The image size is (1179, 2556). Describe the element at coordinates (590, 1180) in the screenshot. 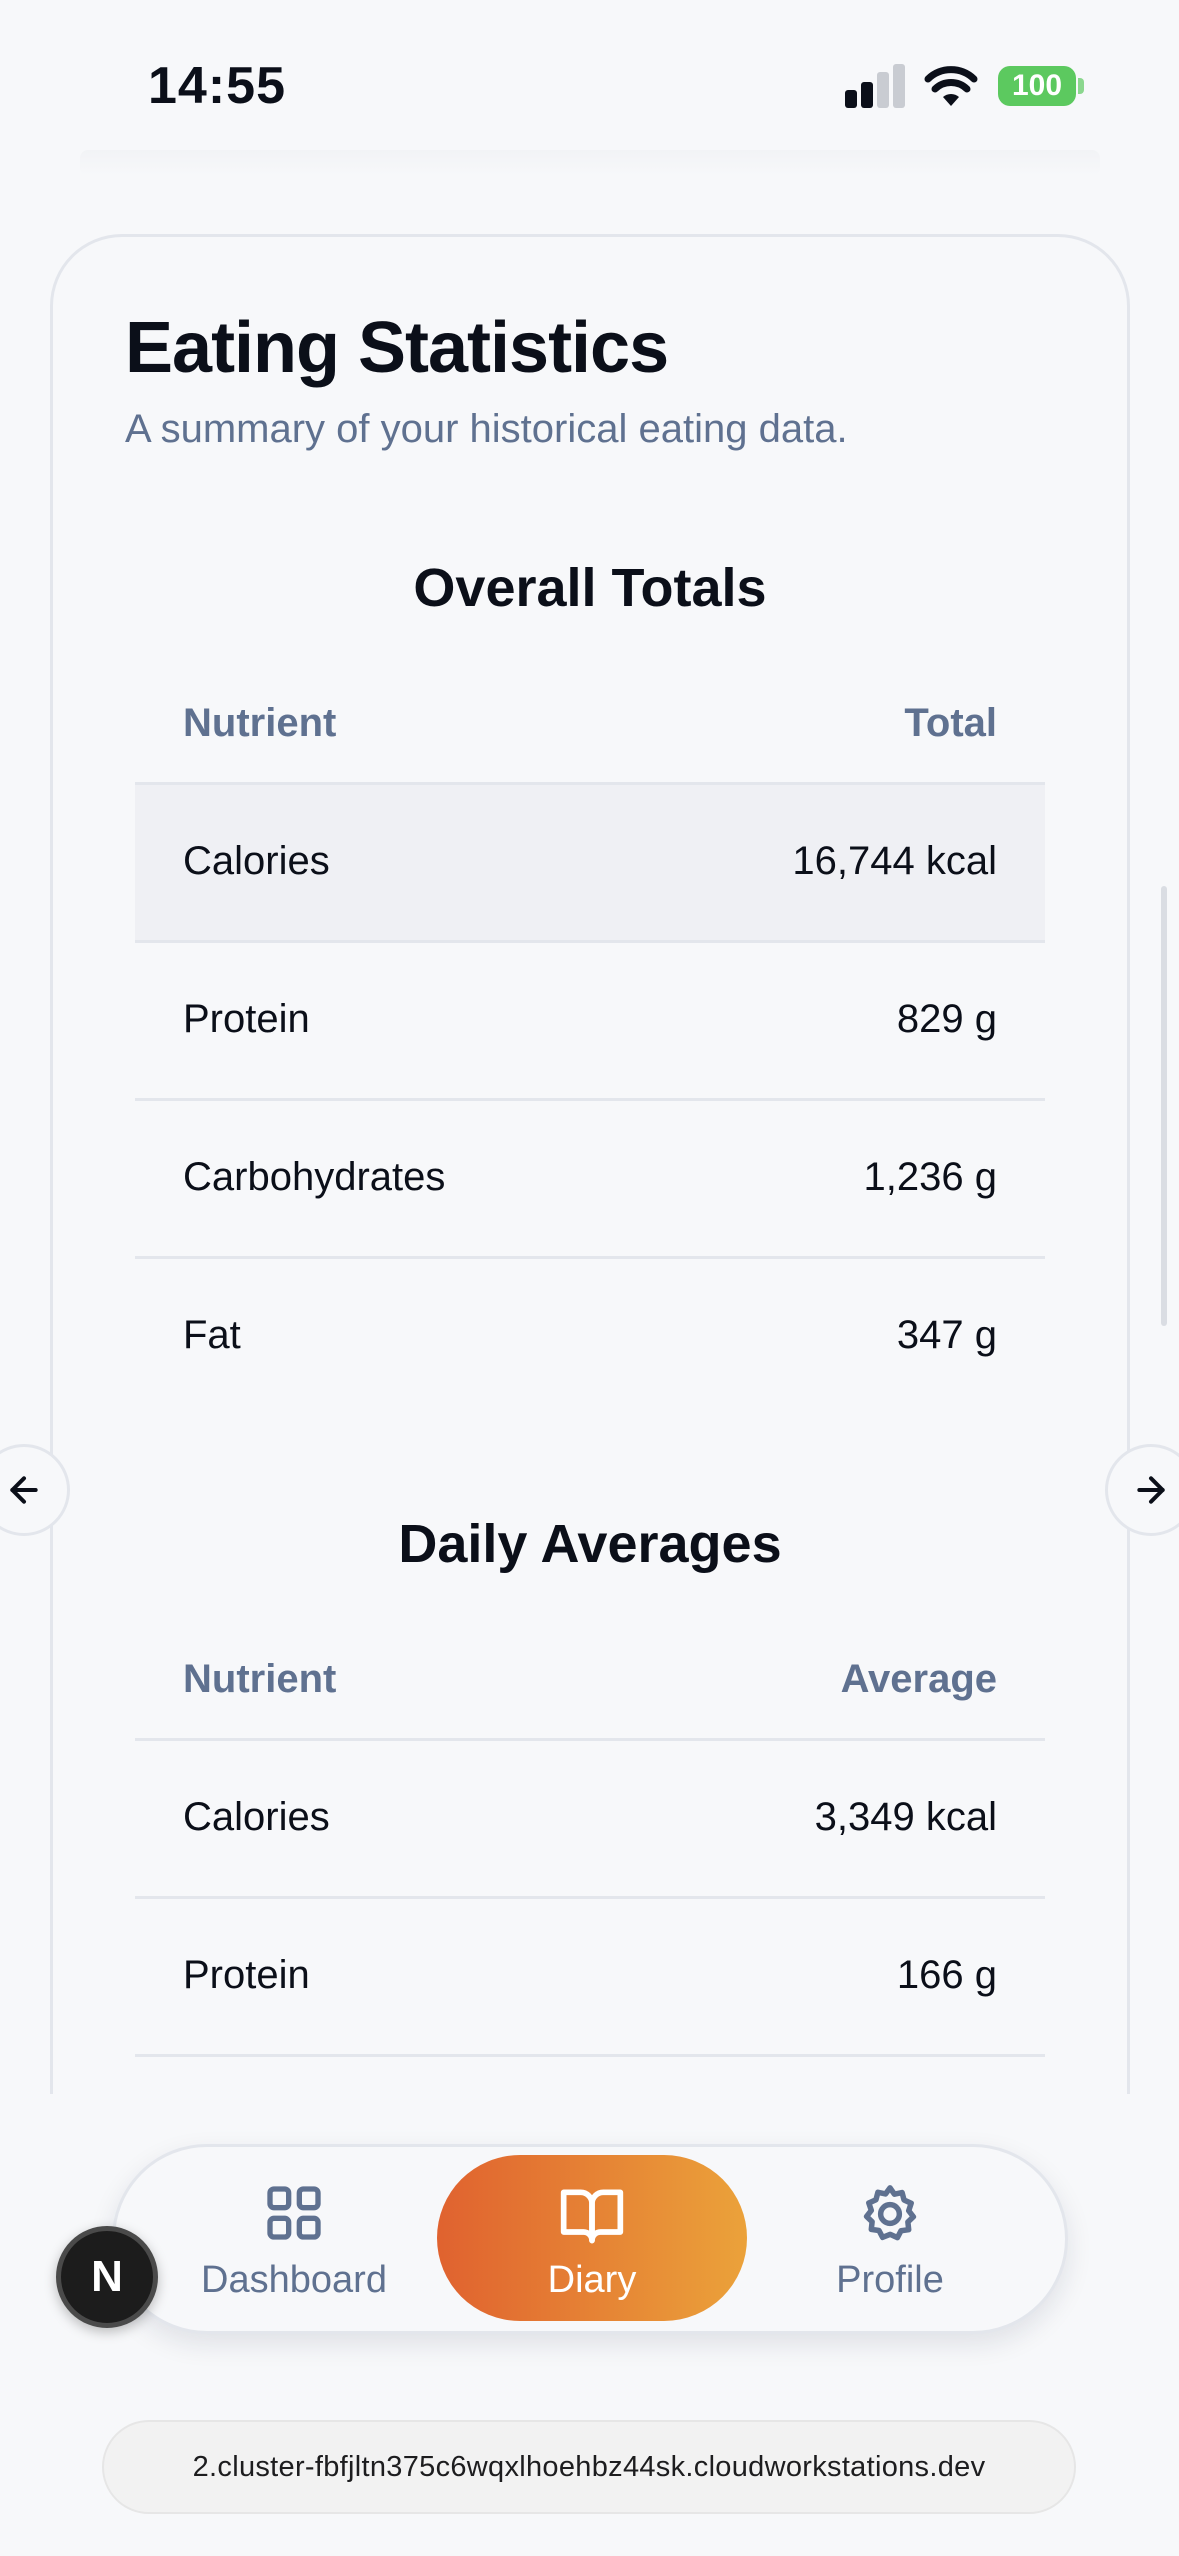

I see `table-row: Carbohydrates 1,236 g` at that location.